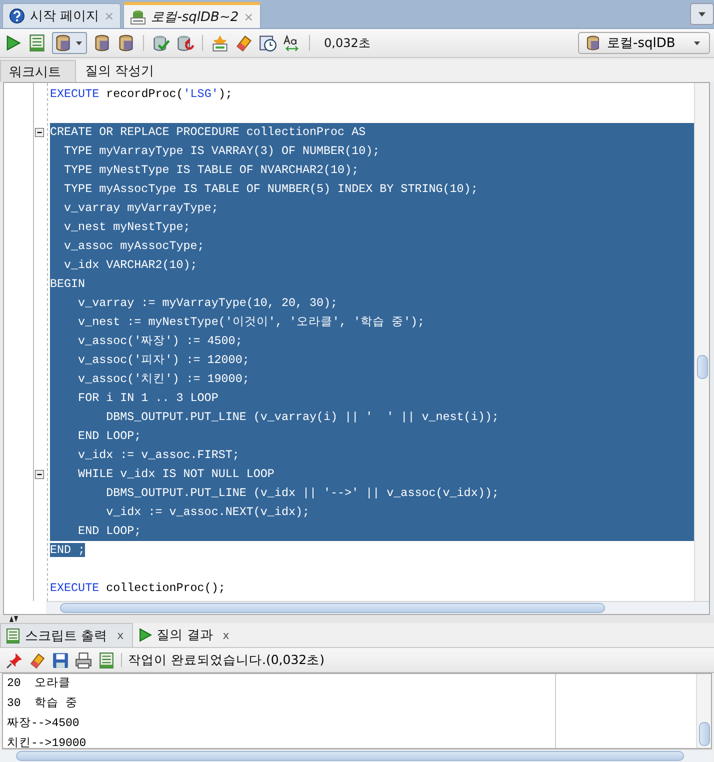  Describe the element at coordinates (644, 43) in the screenshot. I see `connection-dropdown: 로컬-sqlDB` at that location.